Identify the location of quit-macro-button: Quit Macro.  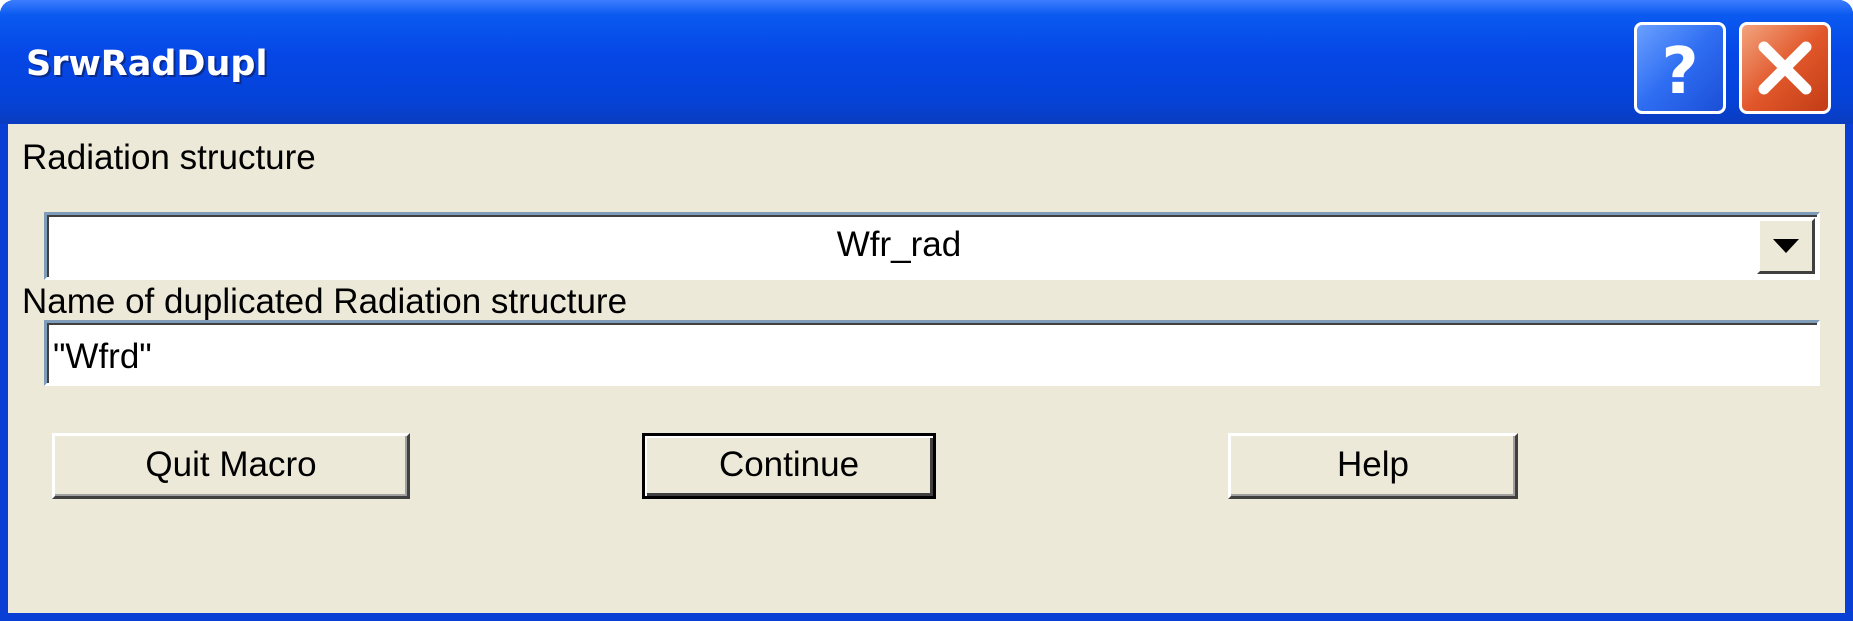
(231, 466).